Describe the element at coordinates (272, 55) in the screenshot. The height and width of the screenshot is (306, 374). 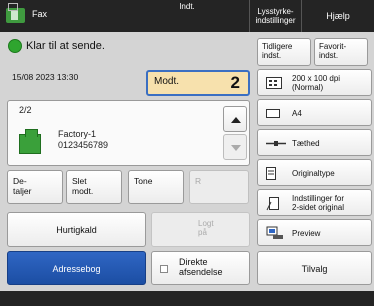
I see `previous-label-line2: indst.` at that location.